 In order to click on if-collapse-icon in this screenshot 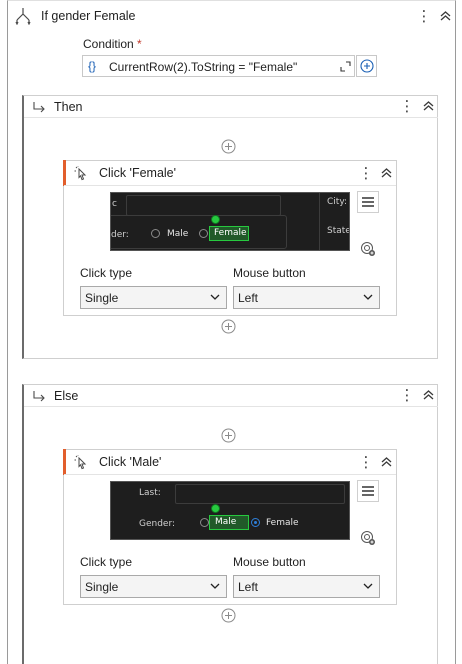, I will do `click(445, 16)`.